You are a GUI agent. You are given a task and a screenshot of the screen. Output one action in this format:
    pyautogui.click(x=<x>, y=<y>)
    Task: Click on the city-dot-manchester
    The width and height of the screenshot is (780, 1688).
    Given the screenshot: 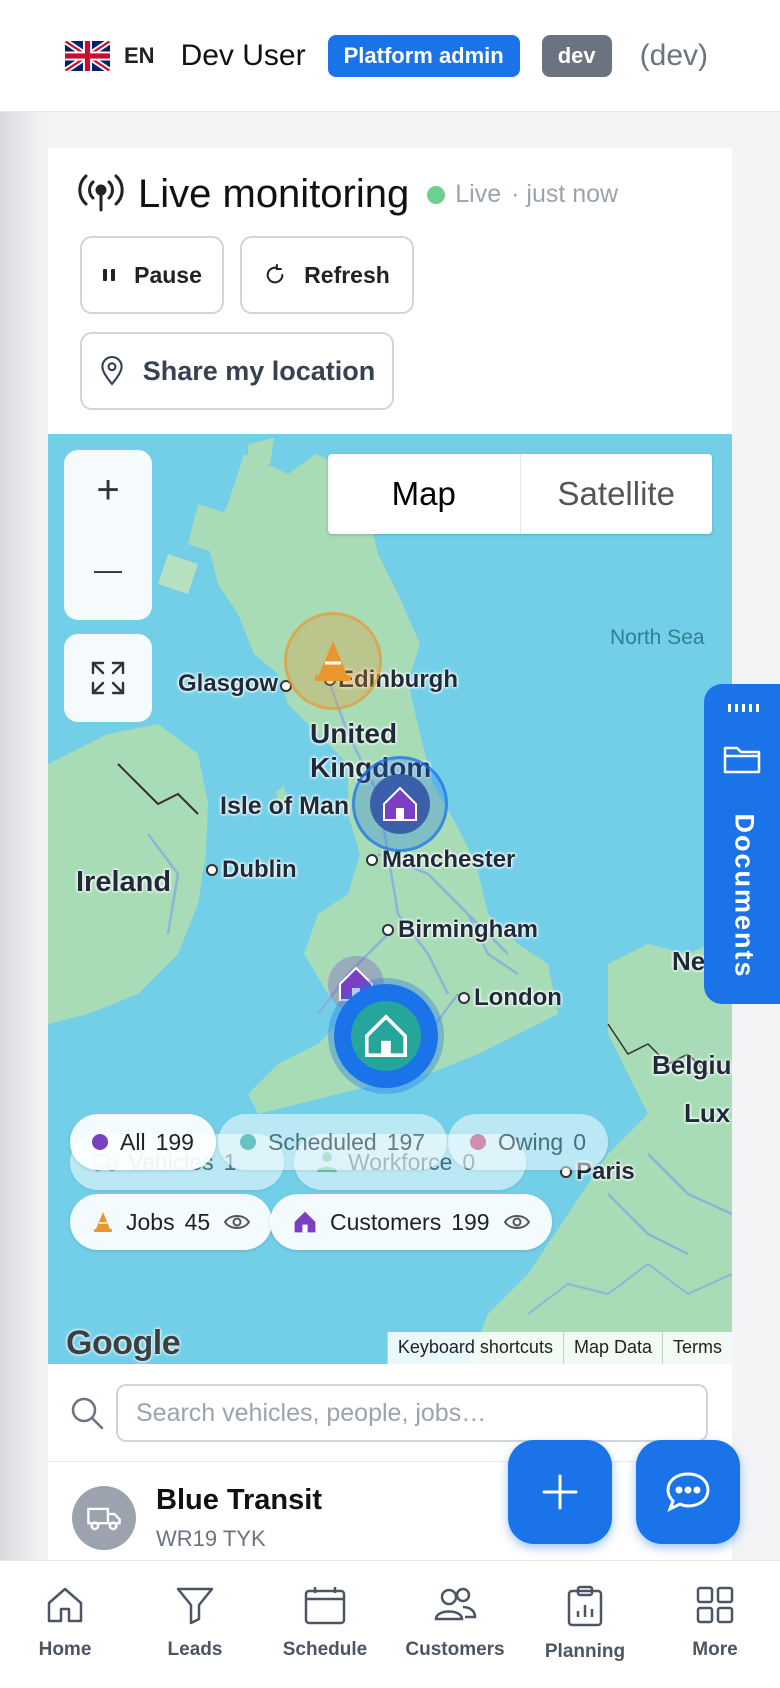 What is the action you would take?
    pyautogui.click(x=372, y=860)
    